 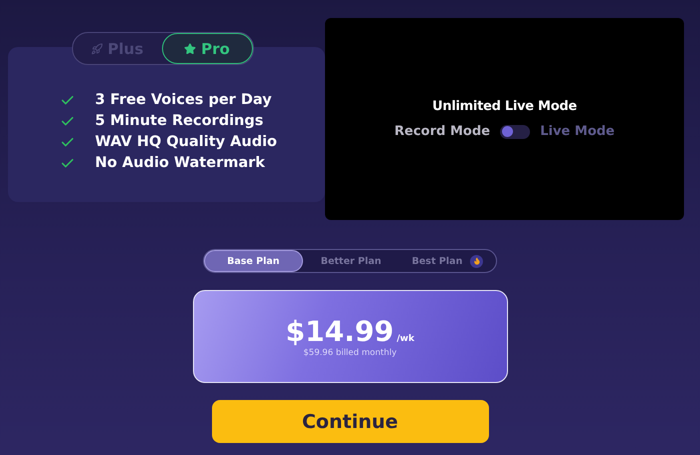 What do you see at coordinates (447, 261) in the screenshot?
I see `plan-tab: Best Plan` at bounding box center [447, 261].